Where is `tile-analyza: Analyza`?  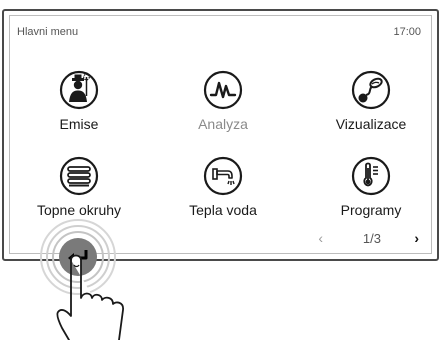 tile-analyza: Analyza is located at coordinates (223, 105).